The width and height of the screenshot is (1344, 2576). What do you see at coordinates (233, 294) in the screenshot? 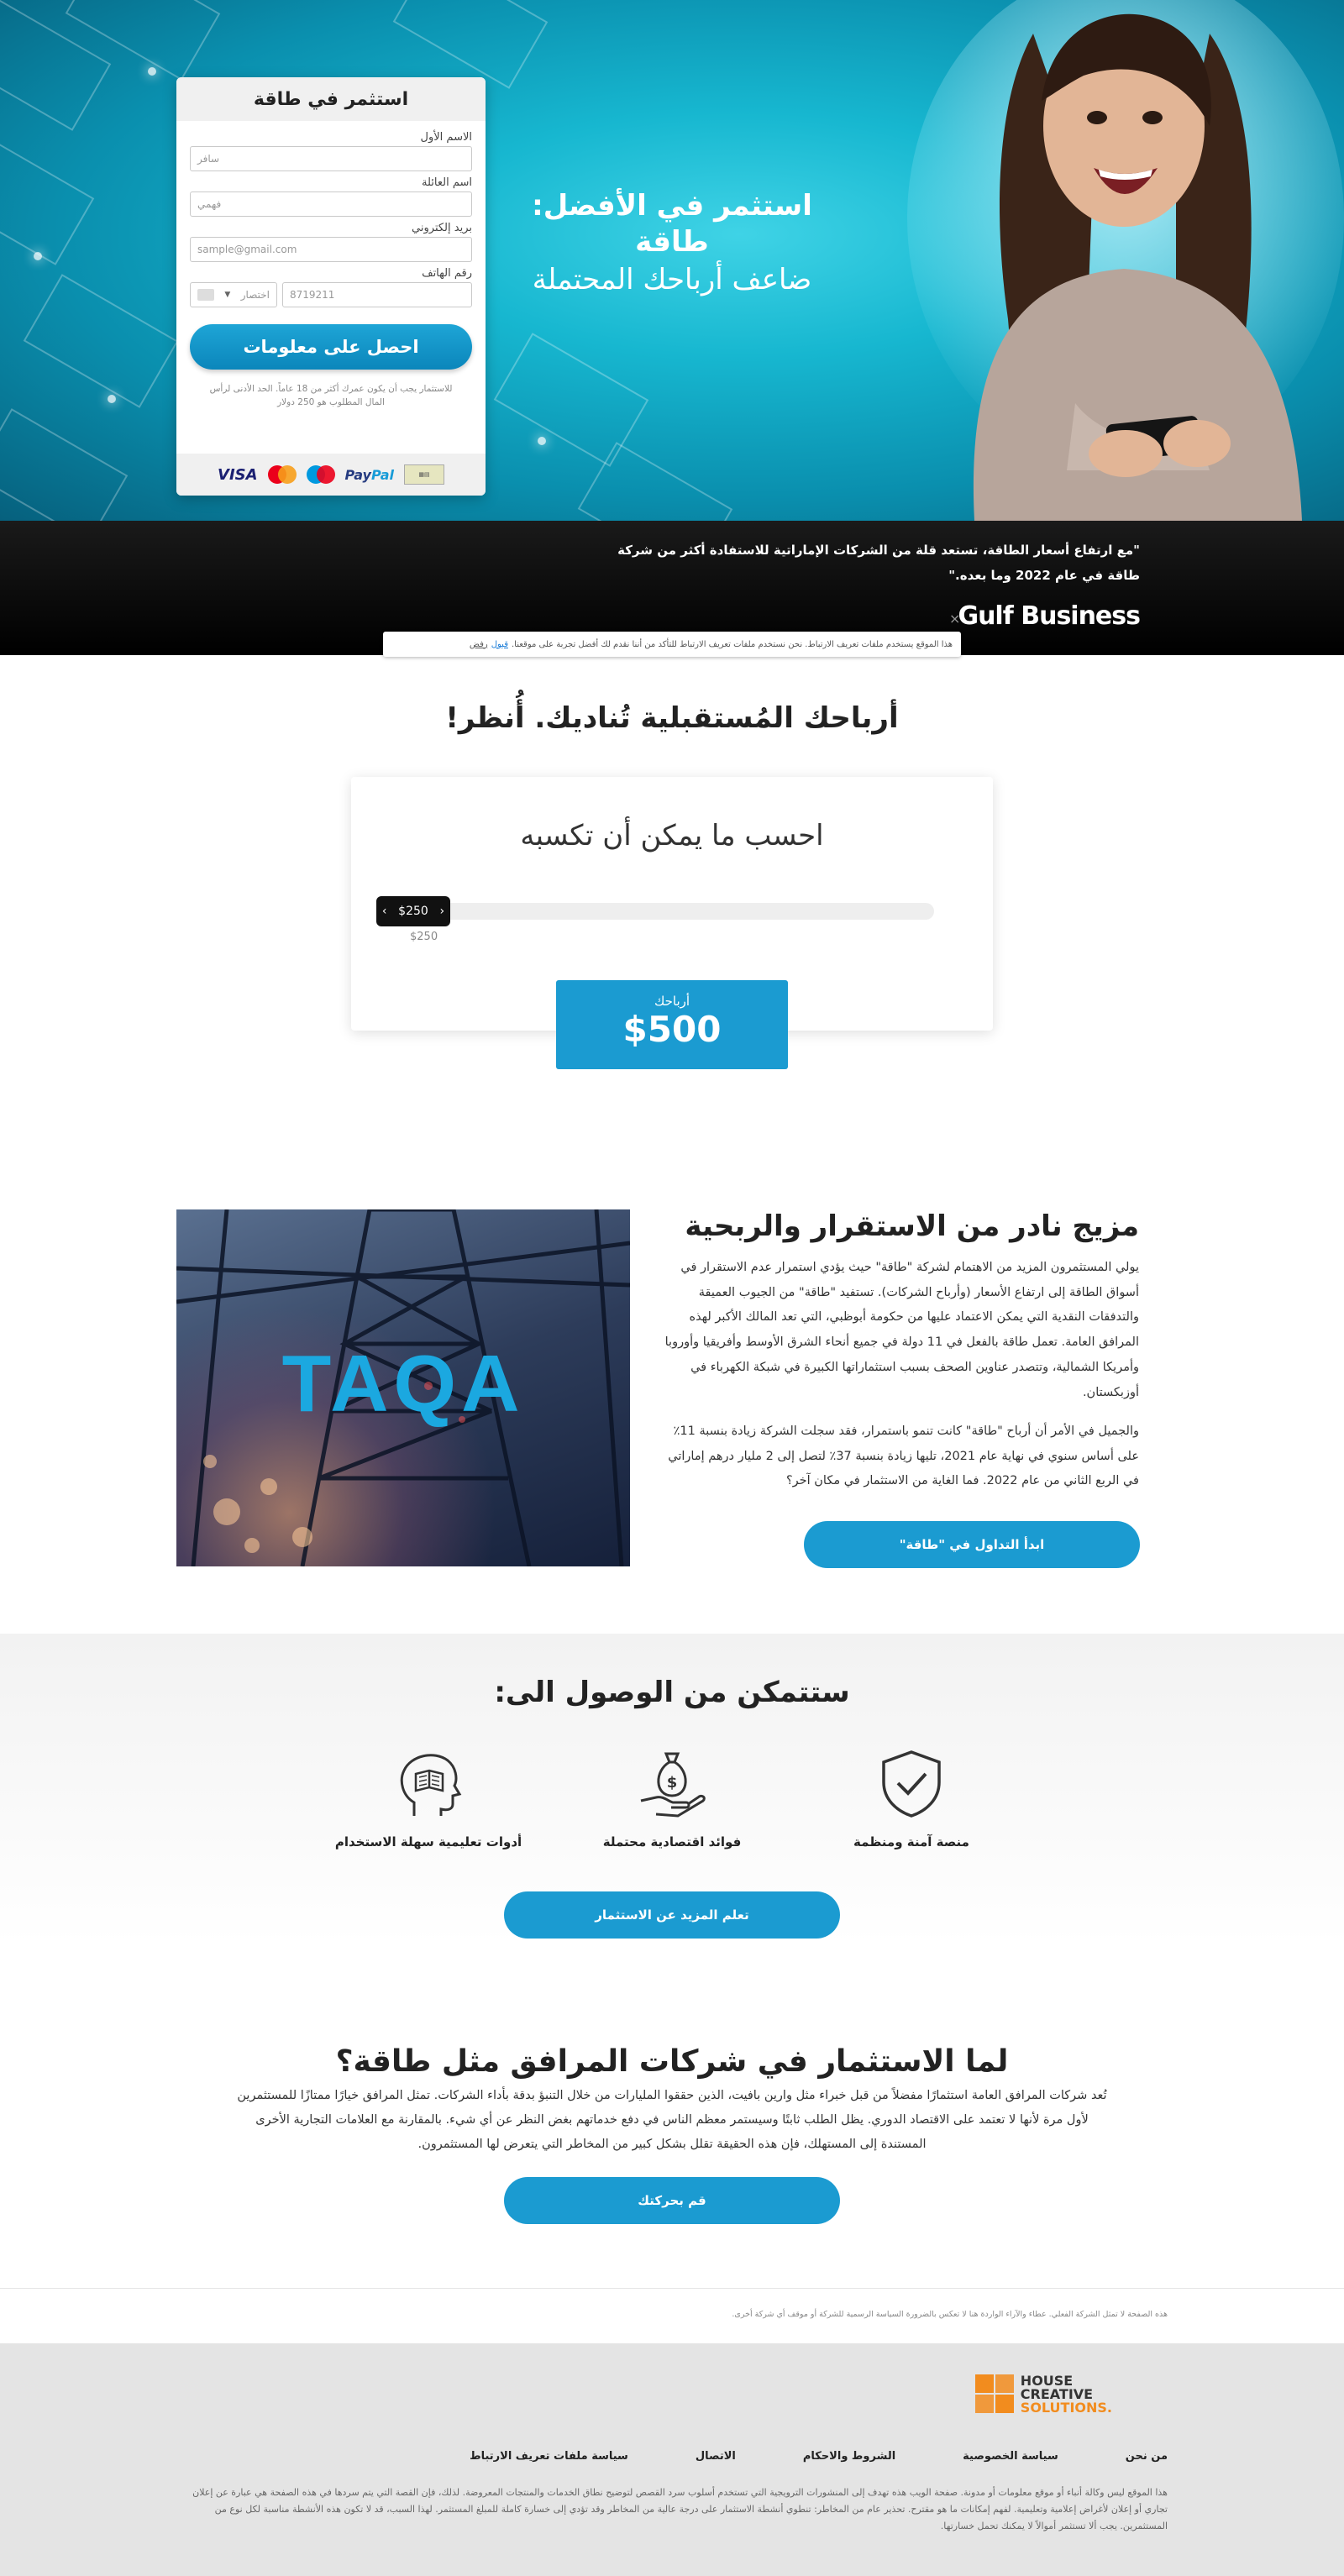
I see `country-code-select: ▼ اختصار` at bounding box center [233, 294].